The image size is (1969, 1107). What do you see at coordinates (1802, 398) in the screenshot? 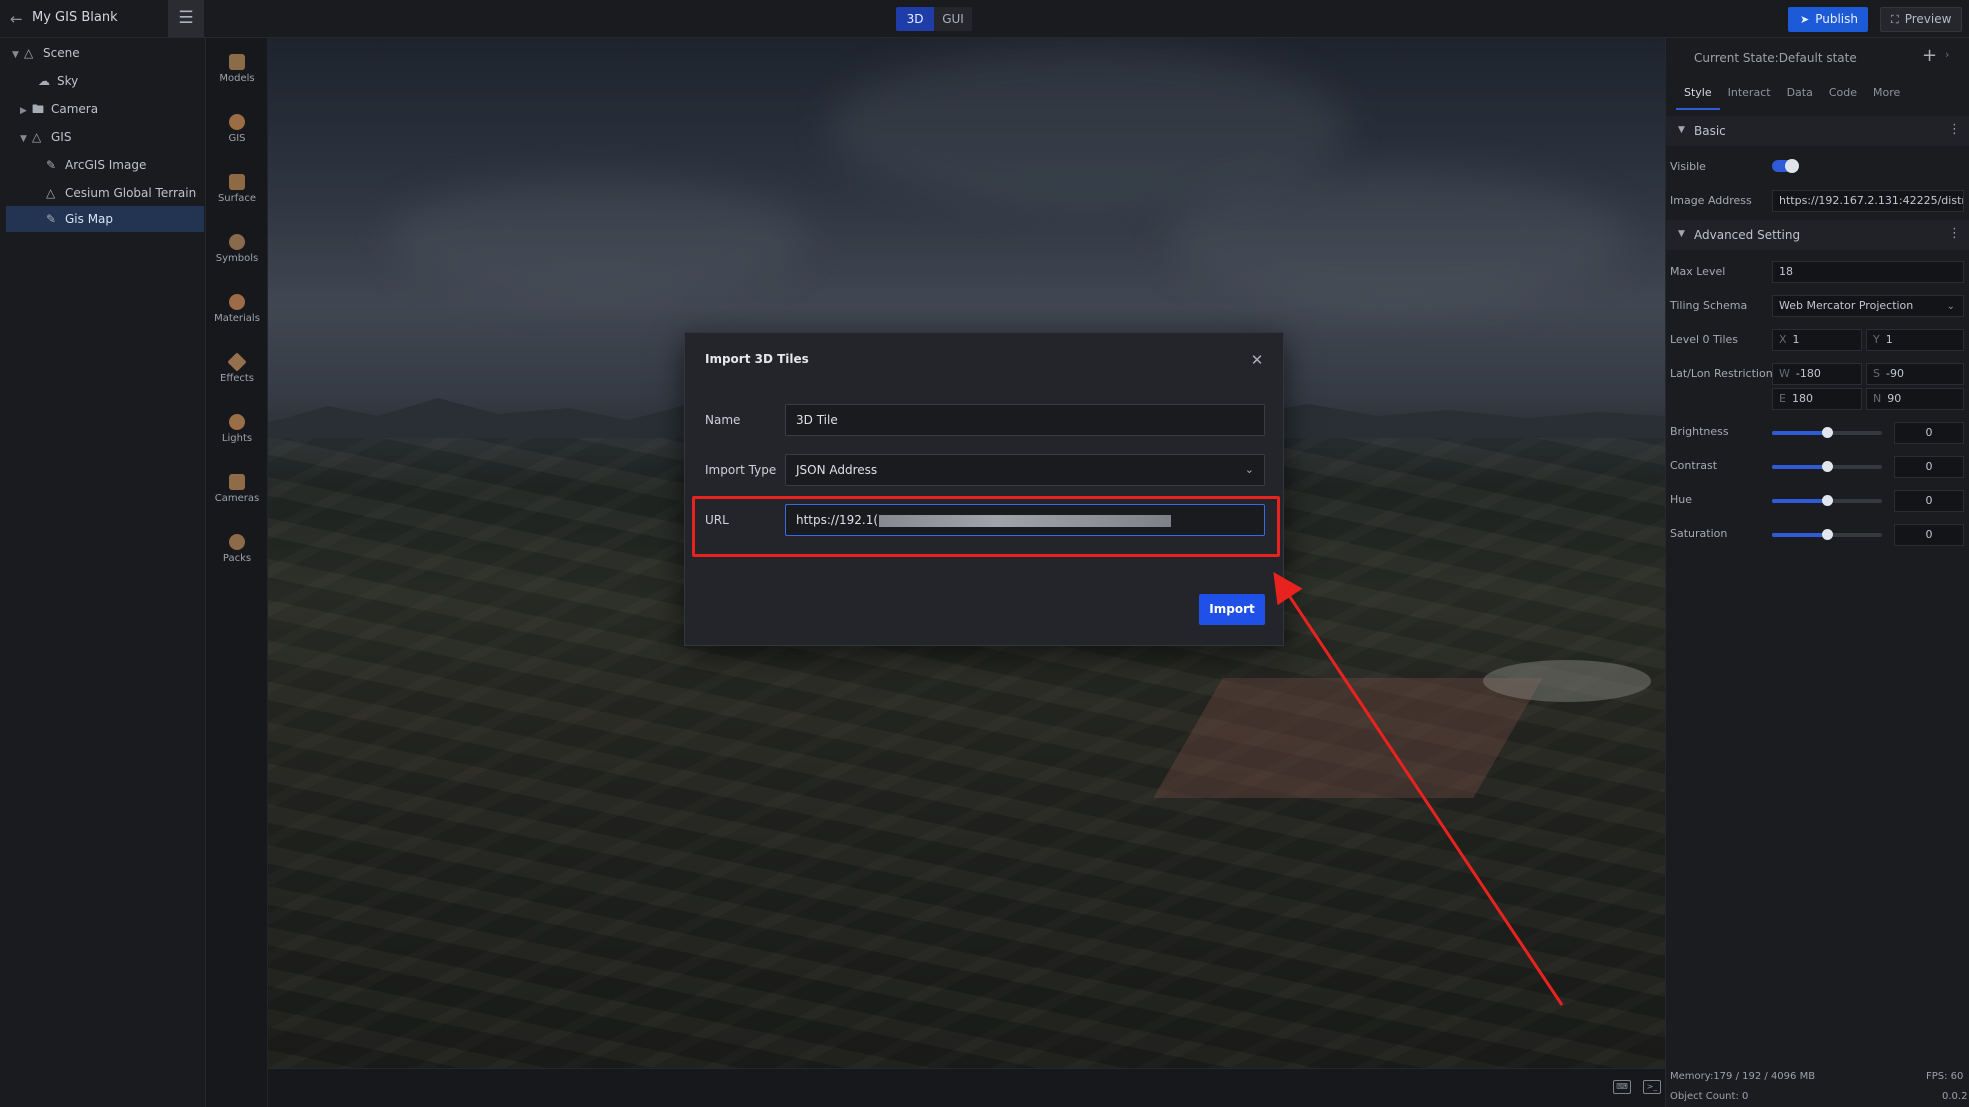
I see `e-value: 180` at bounding box center [1802, 398].